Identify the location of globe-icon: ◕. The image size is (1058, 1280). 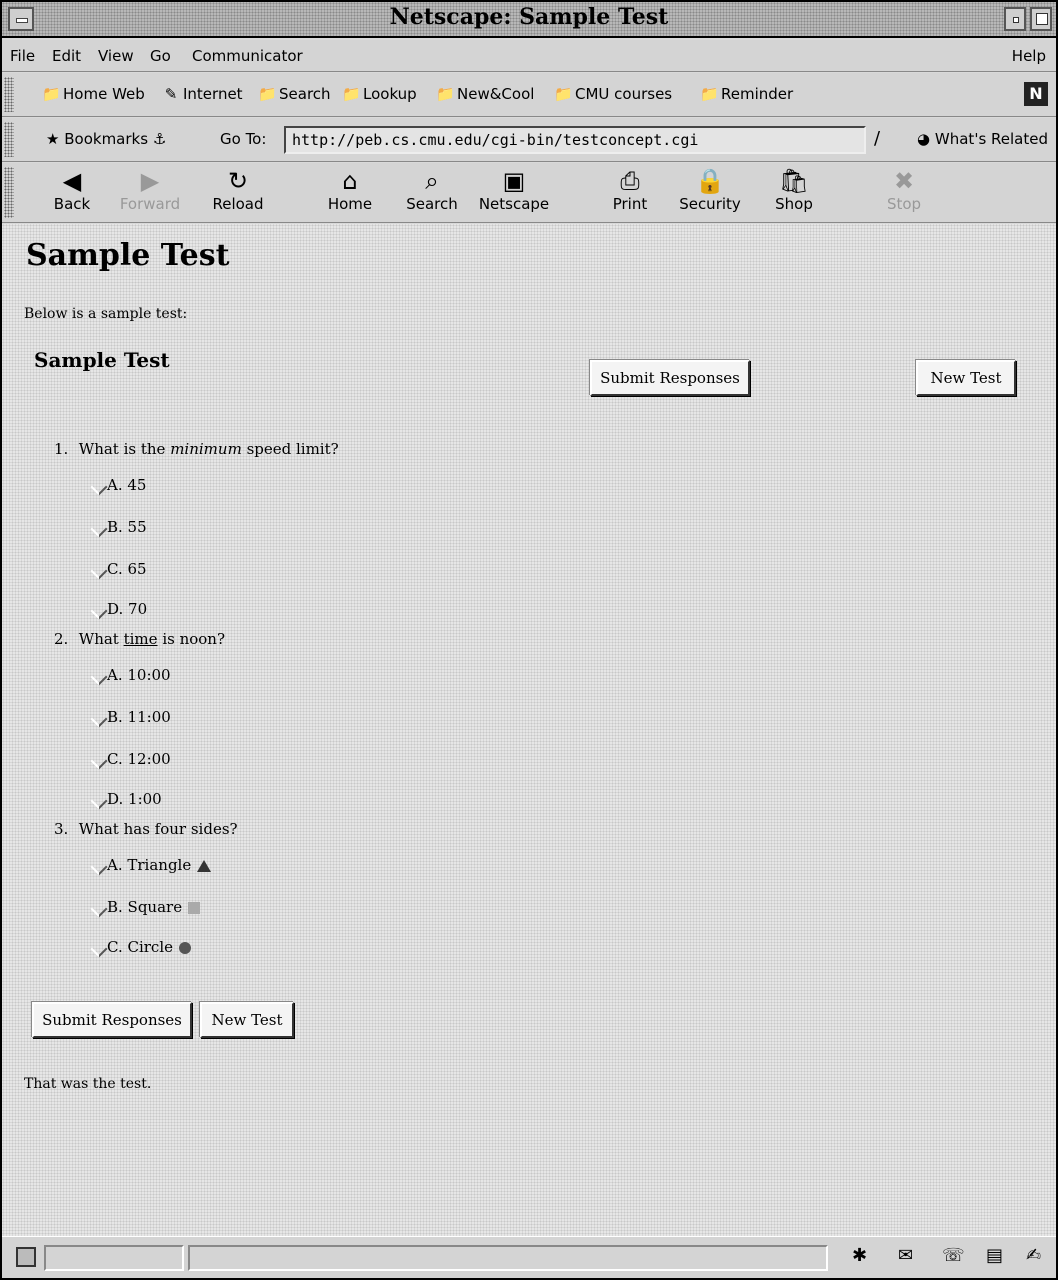
(924, 139).